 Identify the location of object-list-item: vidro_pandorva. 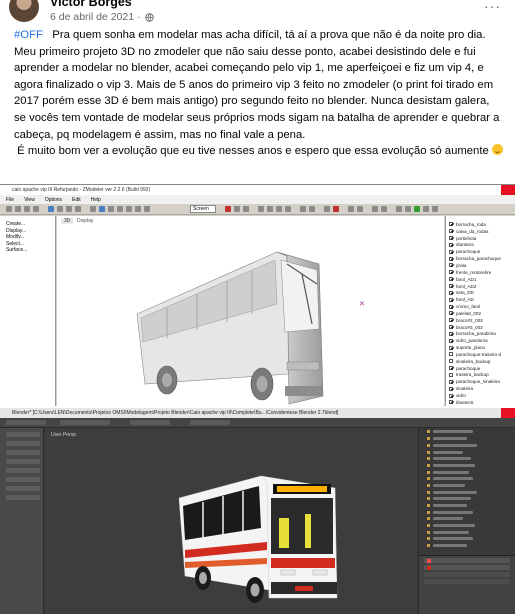
(480, 340).